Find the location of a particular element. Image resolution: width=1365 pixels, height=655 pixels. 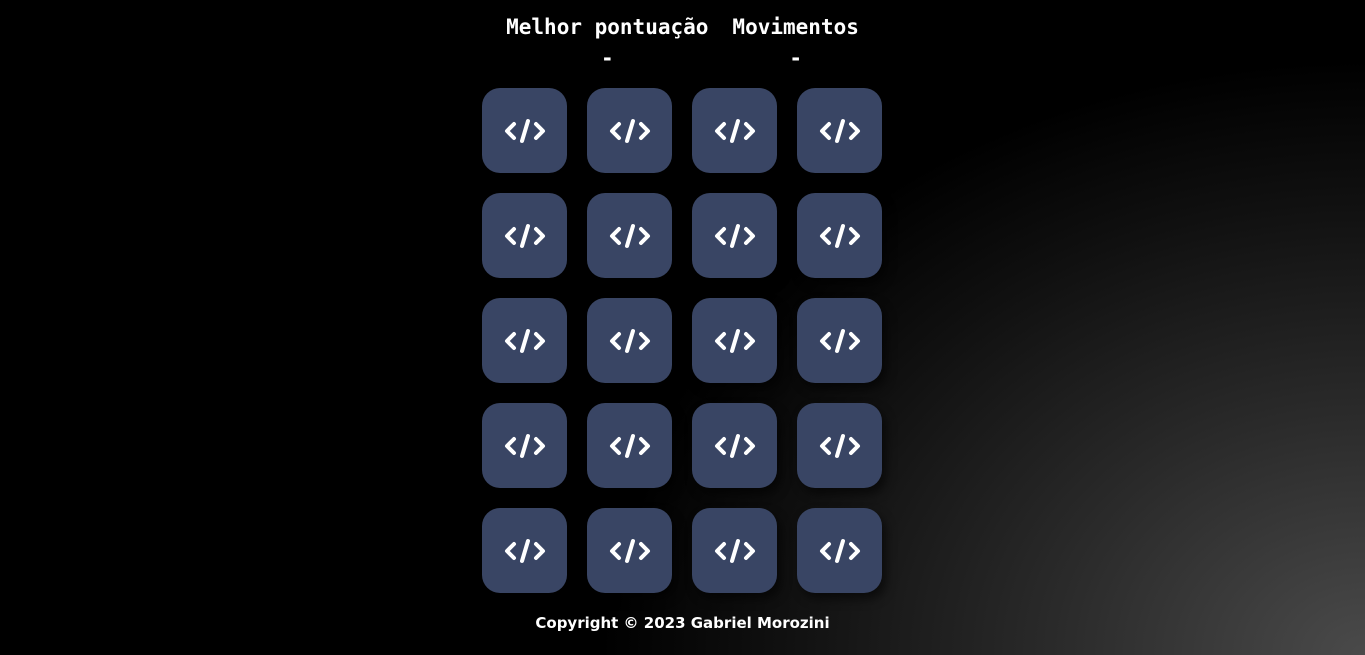

best-score-value: - is located at coordinates (607, 58).